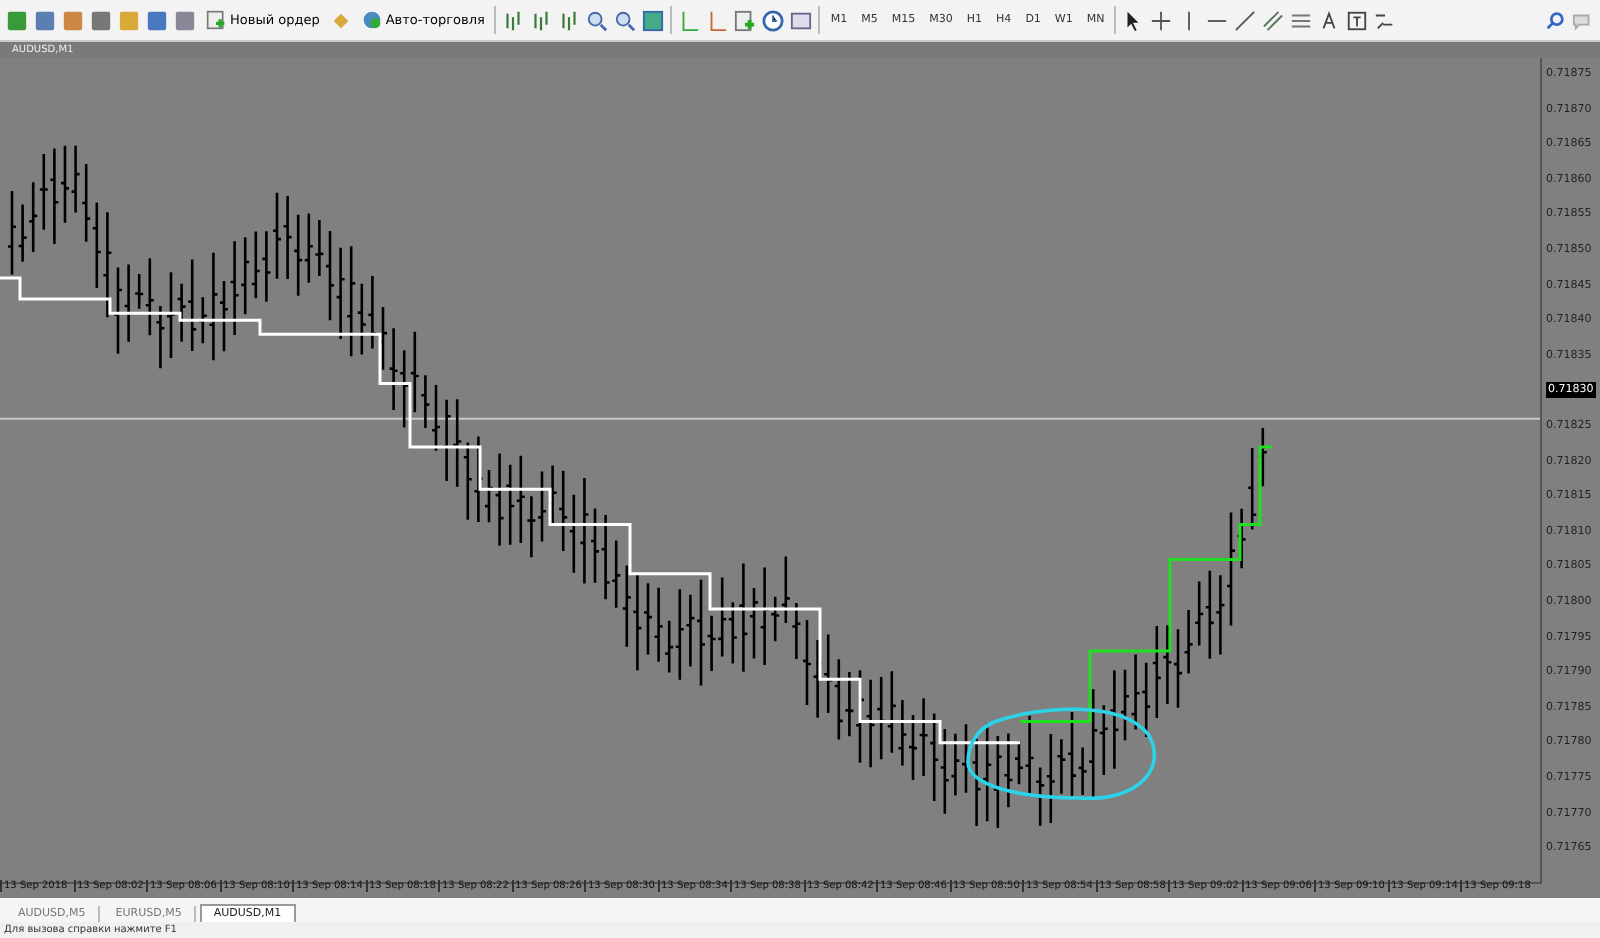  What do you see at coordinates (773, 20) in the screenshot?
I see `clock-icon` at bounding box center [773, 20].